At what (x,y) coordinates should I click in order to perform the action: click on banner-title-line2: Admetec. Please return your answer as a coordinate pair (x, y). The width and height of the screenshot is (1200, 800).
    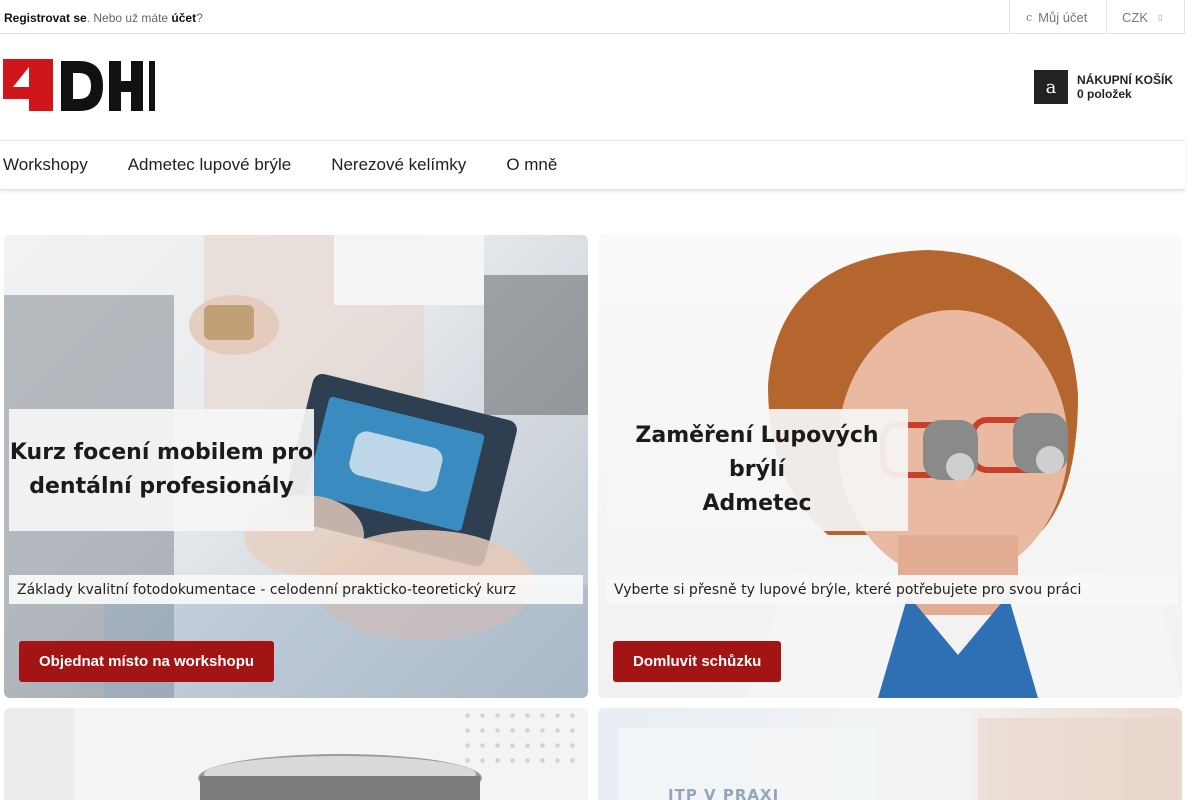
    Looking at the image, I should click on (757, 503).